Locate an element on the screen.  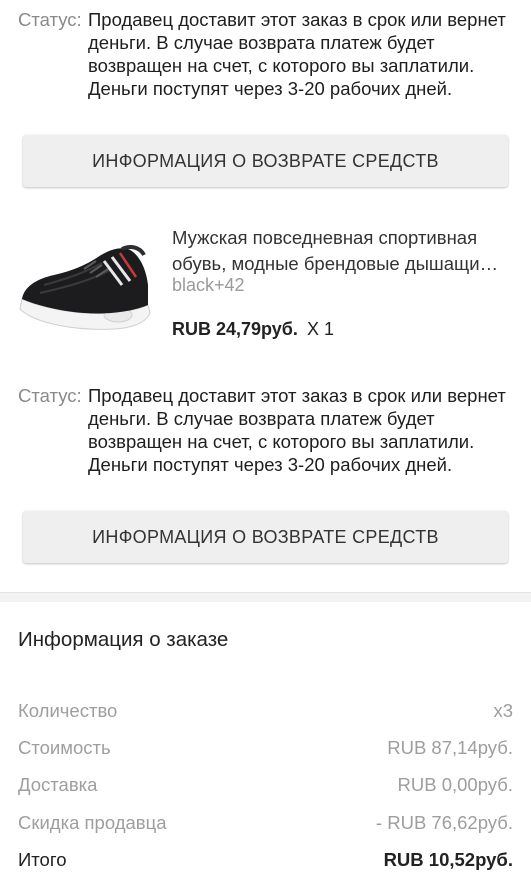
sneaker-image is located at coordinates (84, 289).